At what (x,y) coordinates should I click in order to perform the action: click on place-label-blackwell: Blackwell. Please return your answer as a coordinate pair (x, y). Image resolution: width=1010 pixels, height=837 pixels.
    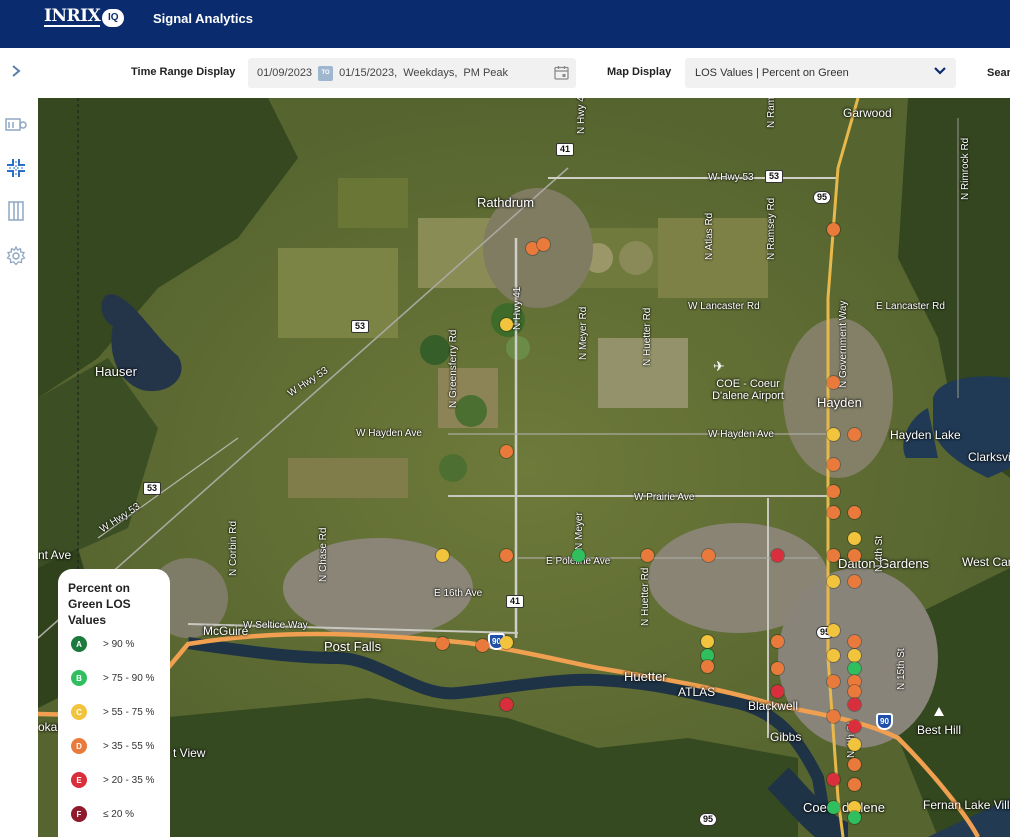
    Looking at the image, I should click on (773, 706).